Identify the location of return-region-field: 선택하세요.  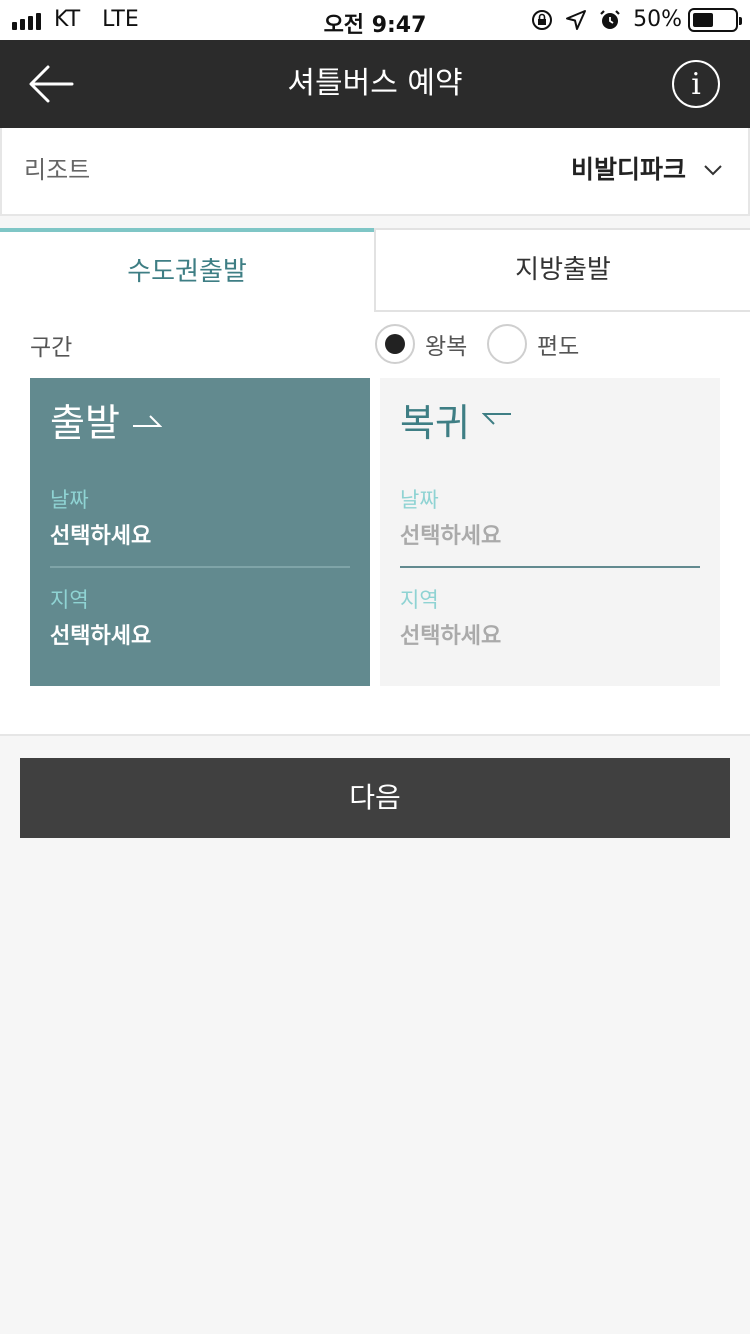
(450, 634).